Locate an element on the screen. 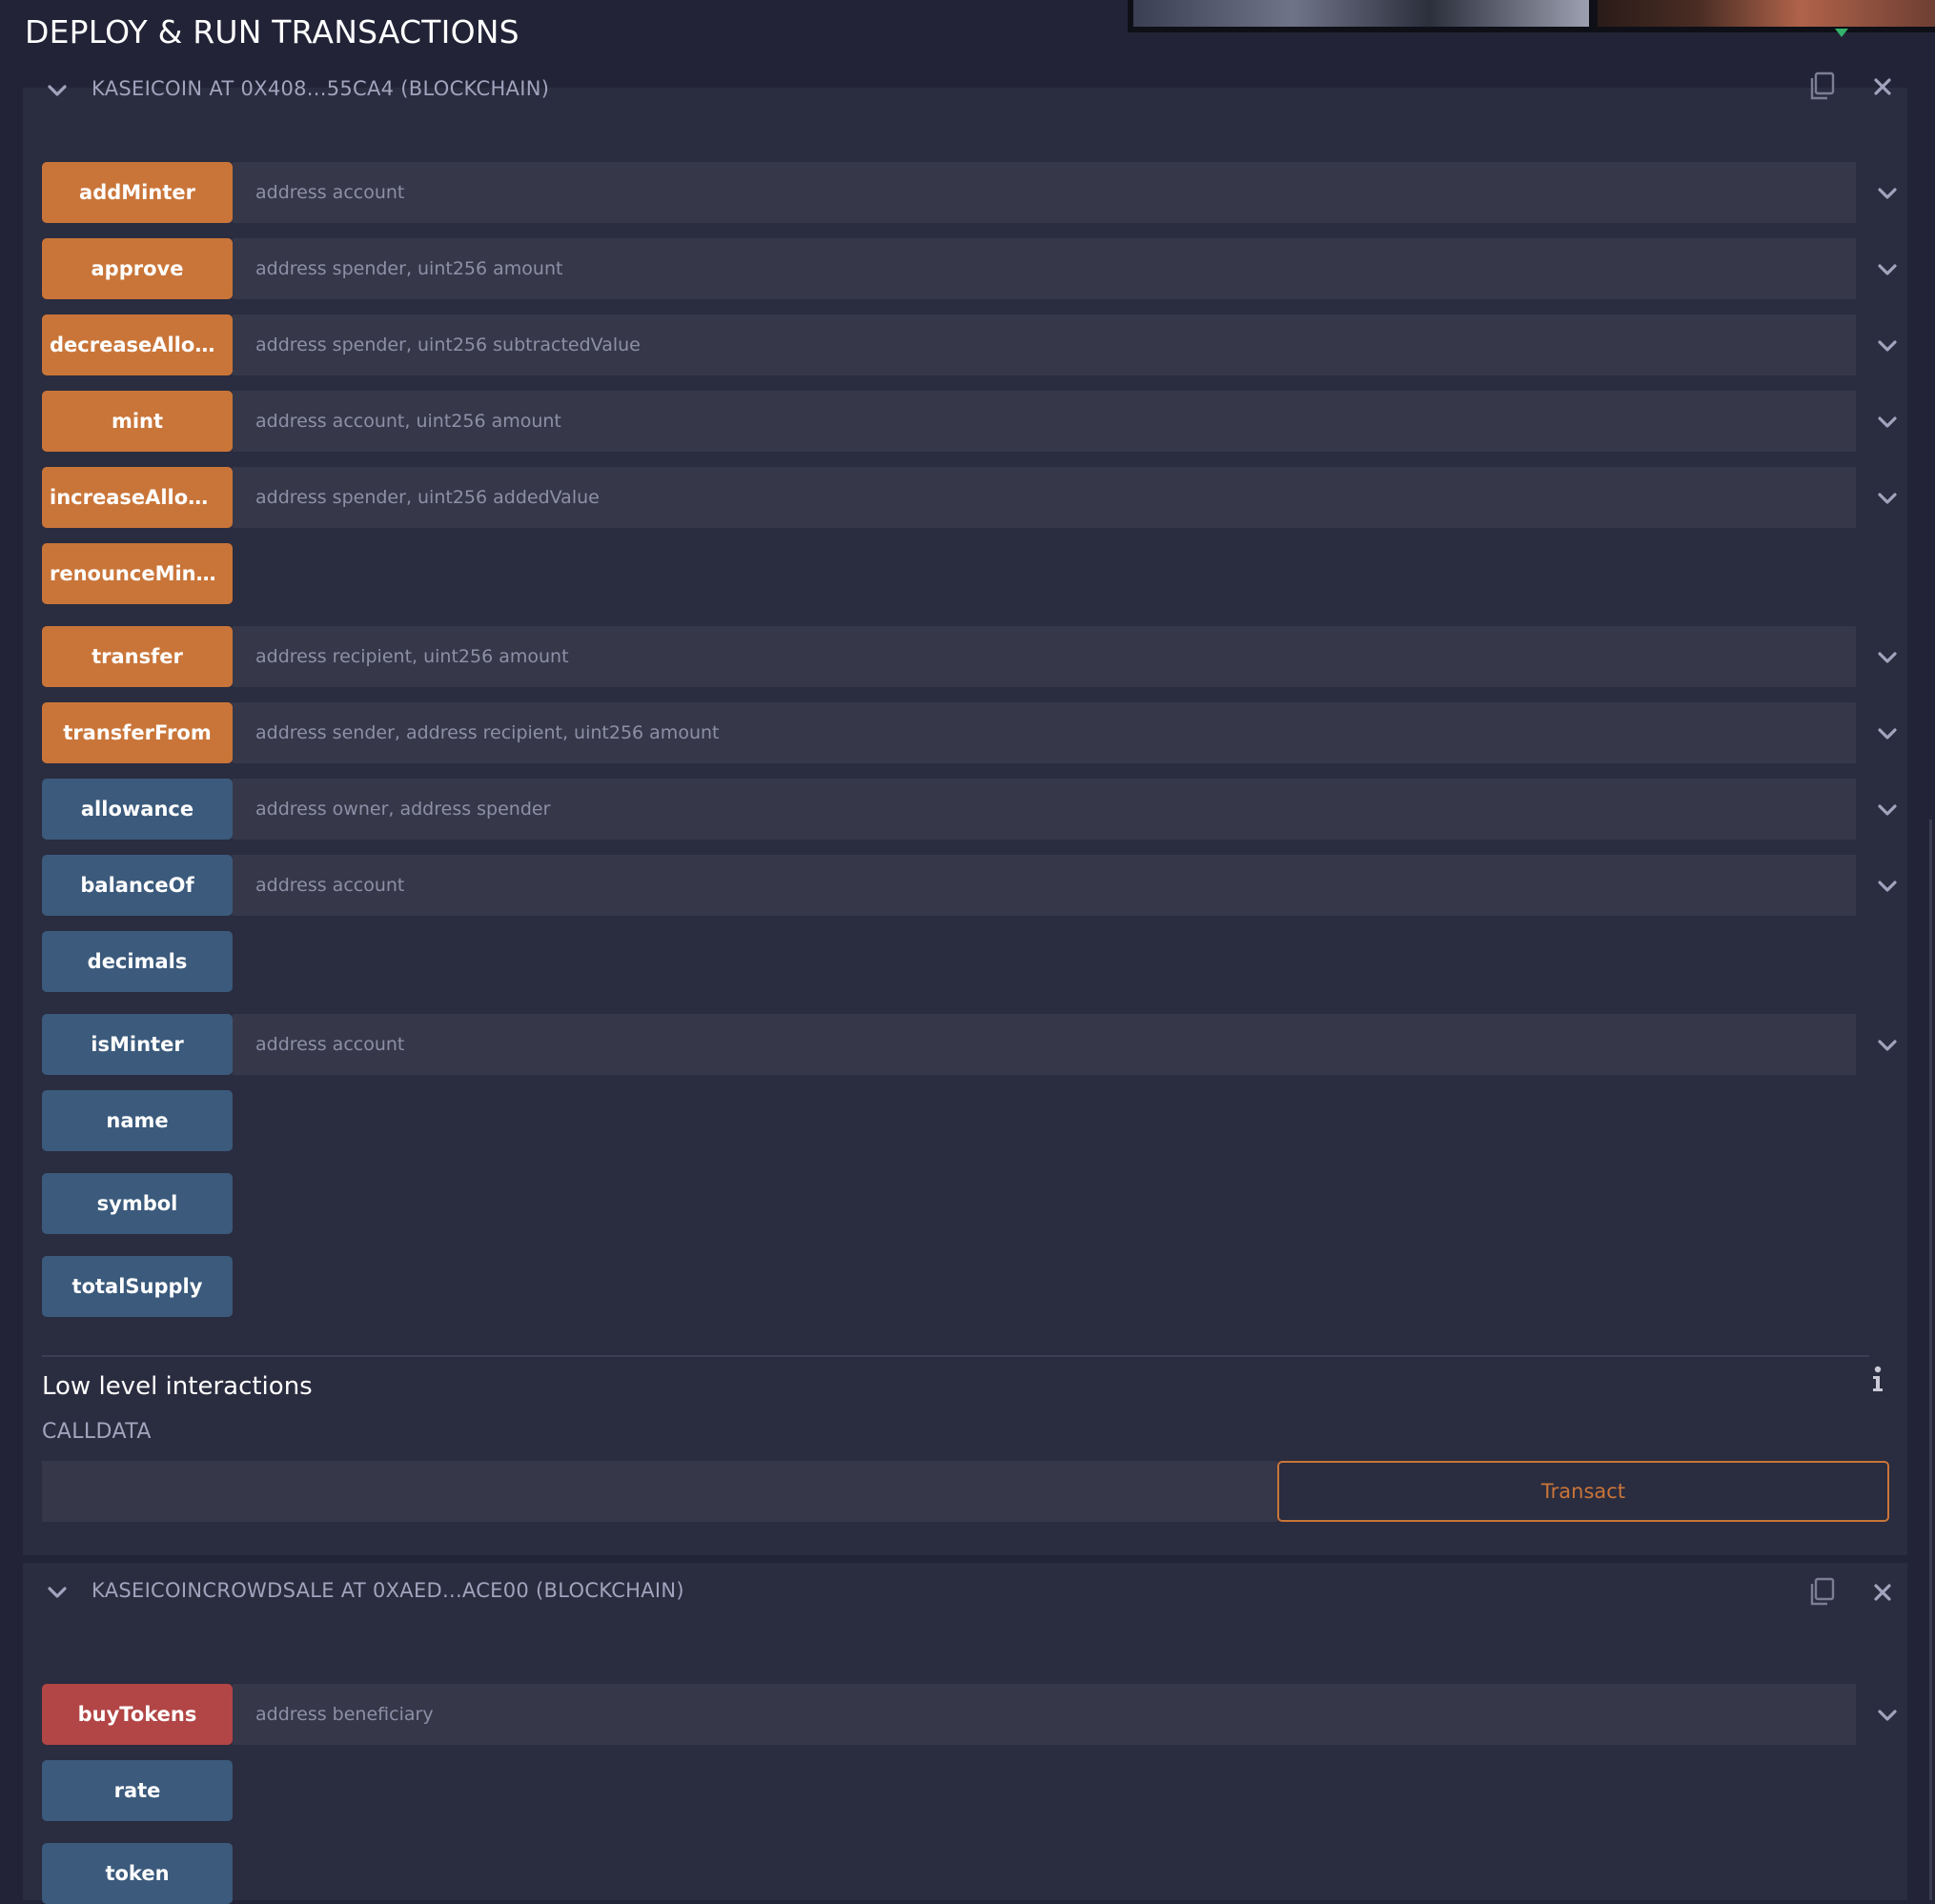 This screenshot has height=1904, width=1935. function-button: decimals is located at coordinates (137, 961).